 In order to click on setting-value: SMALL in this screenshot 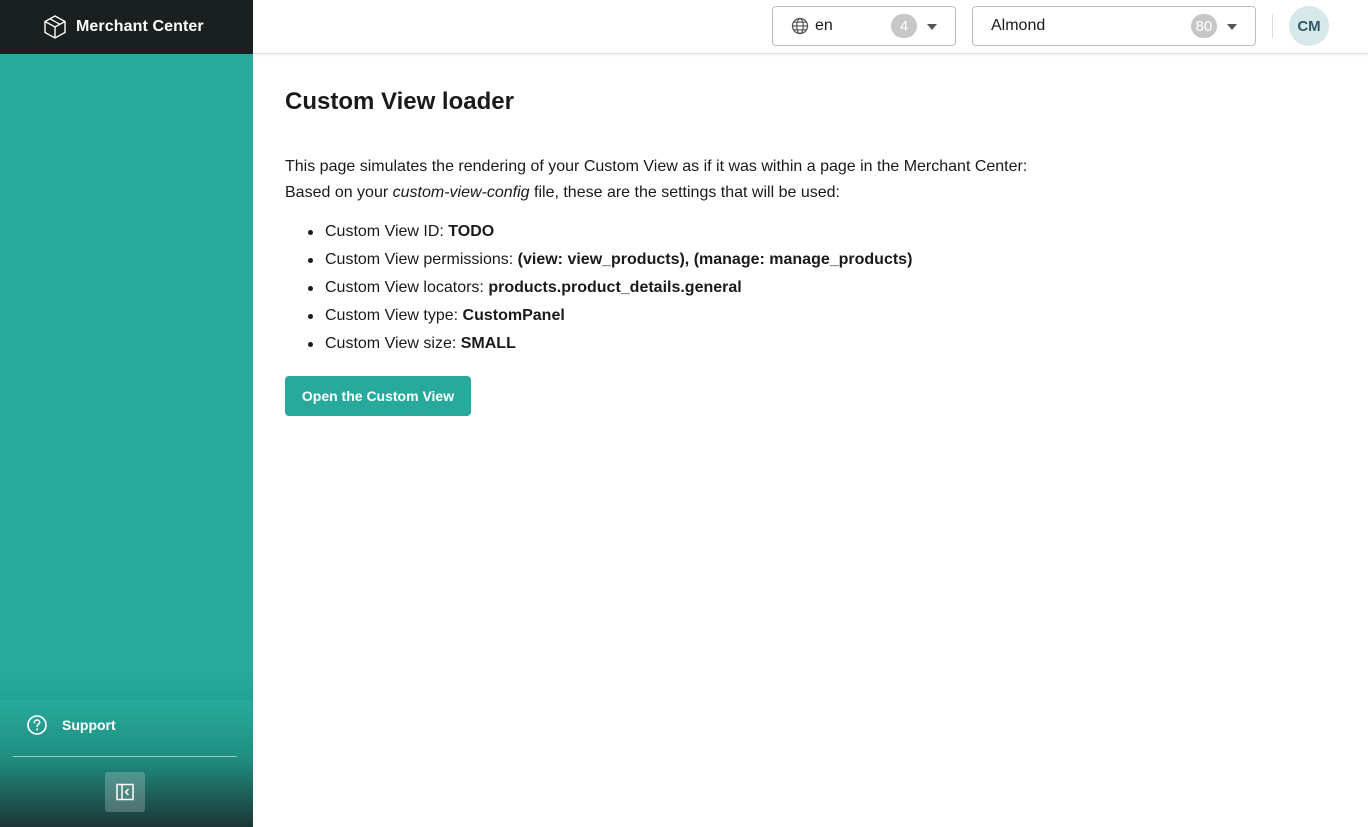, I will do `click(488, 343)`.